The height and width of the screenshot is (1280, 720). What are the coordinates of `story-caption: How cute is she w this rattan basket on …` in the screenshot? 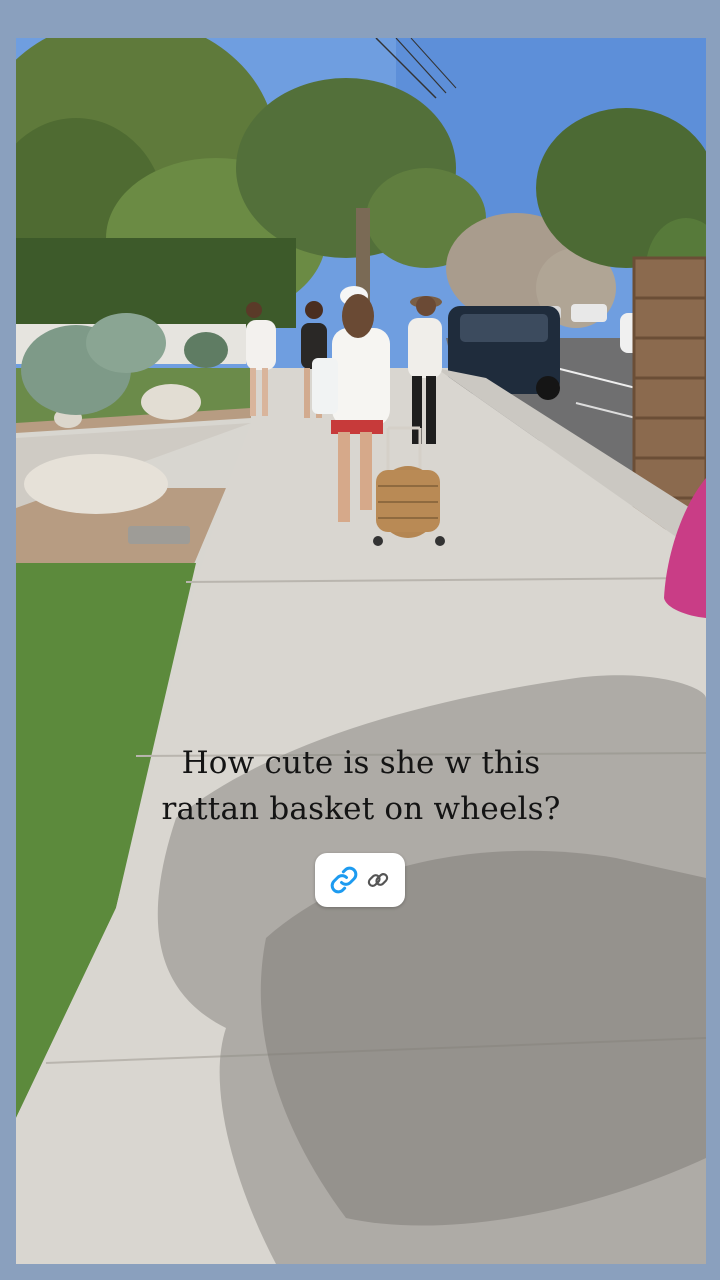 It's located at (361, 786).